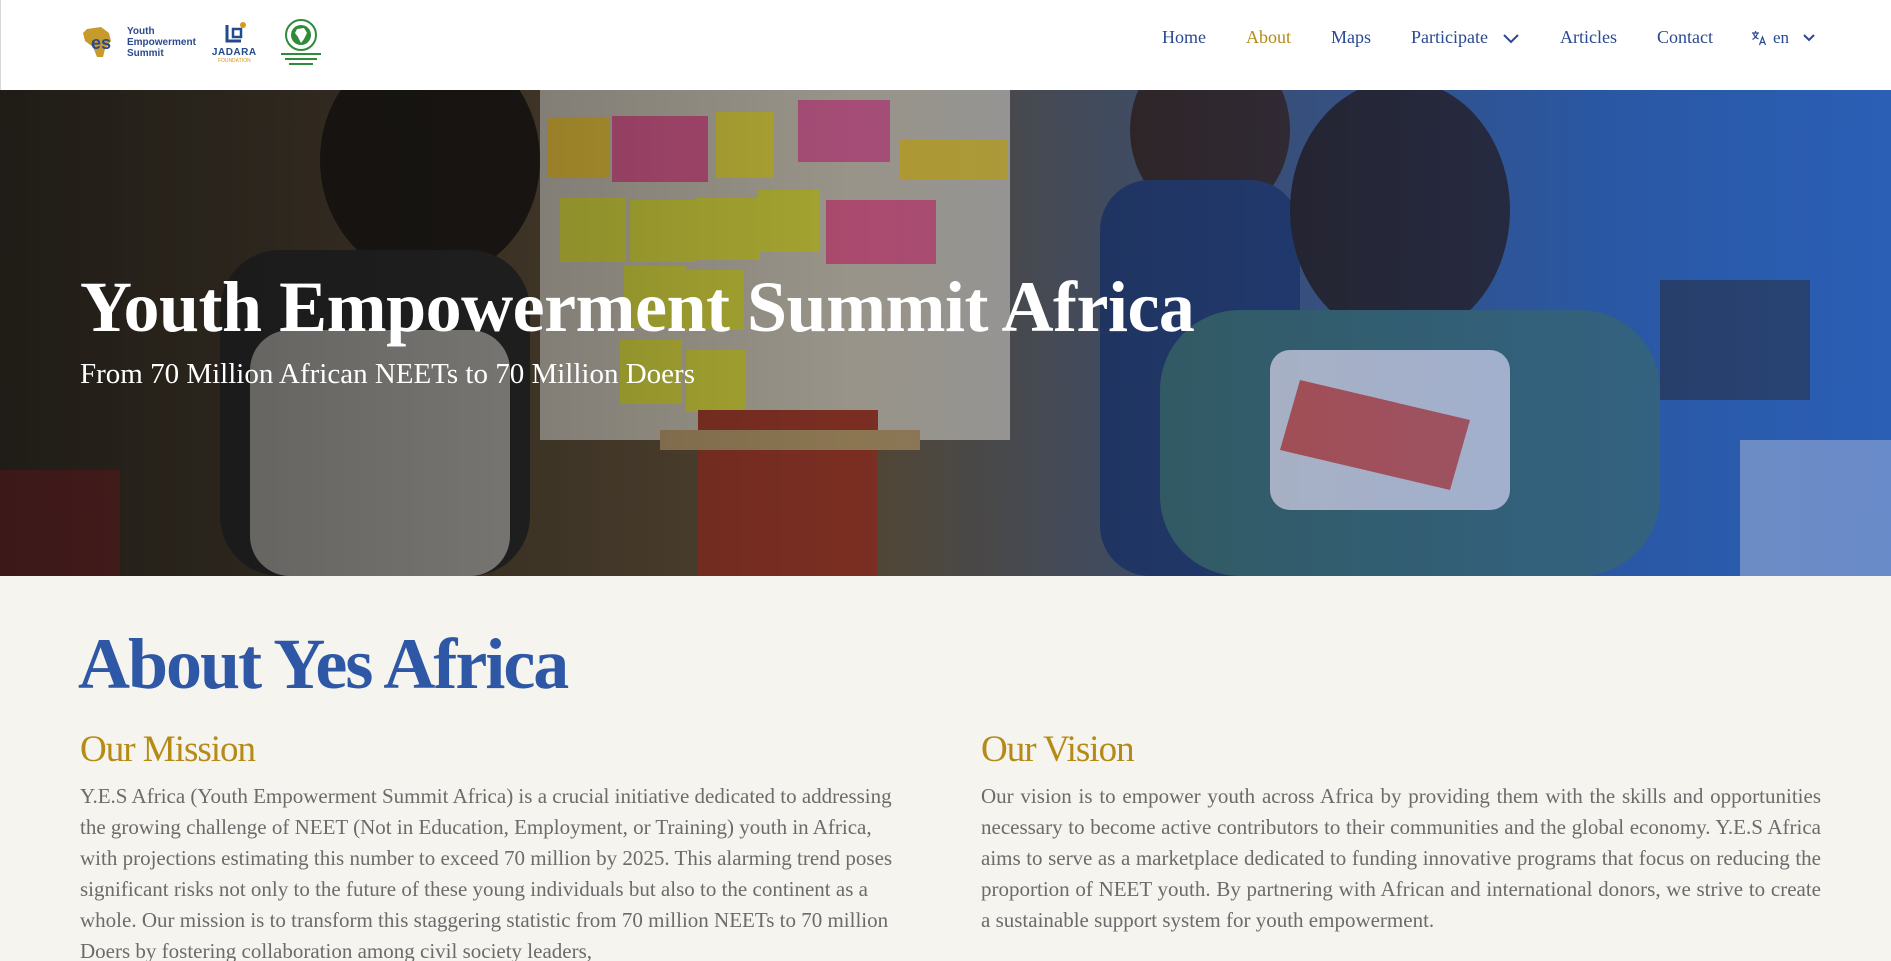  I want to click on svg-text: es, so click(101, 43).